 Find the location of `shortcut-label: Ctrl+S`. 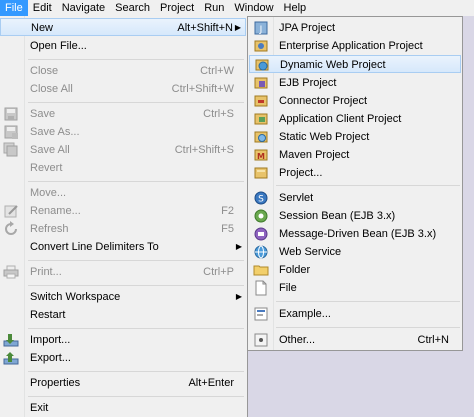

shortcut-label: Ctrl+S is located at coordinates (218, 114).